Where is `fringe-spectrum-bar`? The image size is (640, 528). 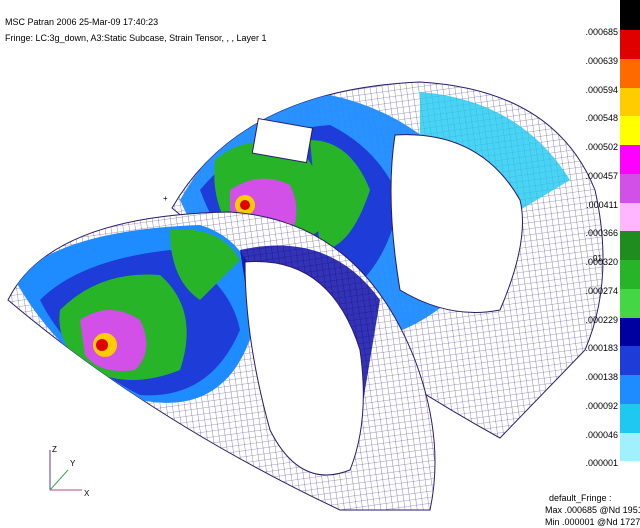 fringe-spectrum-bar is located at coordinates (630, 245).